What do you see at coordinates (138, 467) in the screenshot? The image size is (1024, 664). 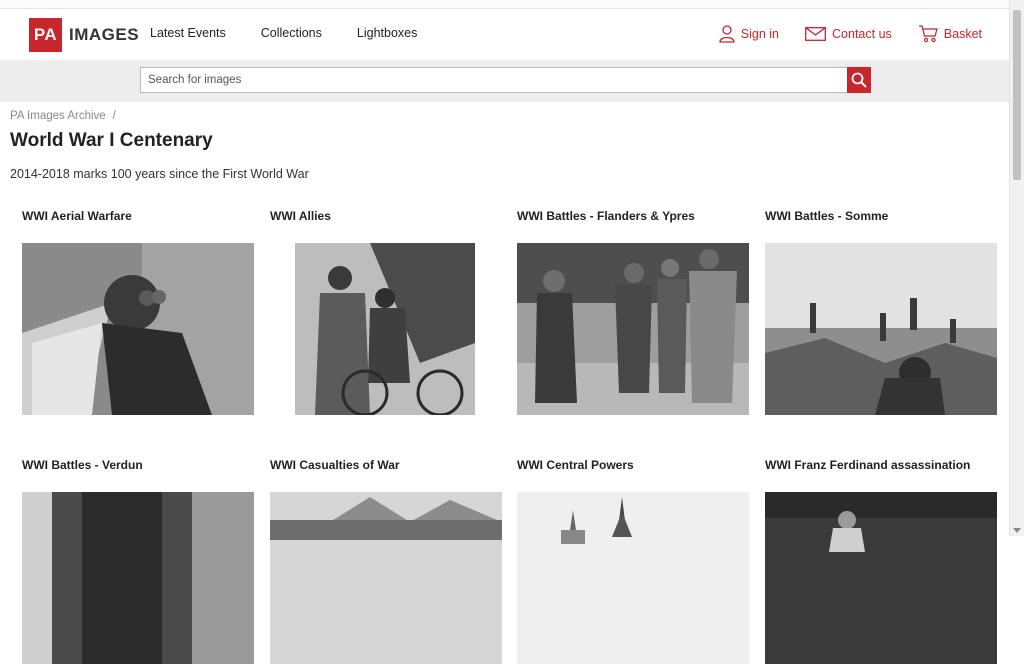 I see `collection-title: WWI Battles - Verdun` at bounding box center [138, 467].